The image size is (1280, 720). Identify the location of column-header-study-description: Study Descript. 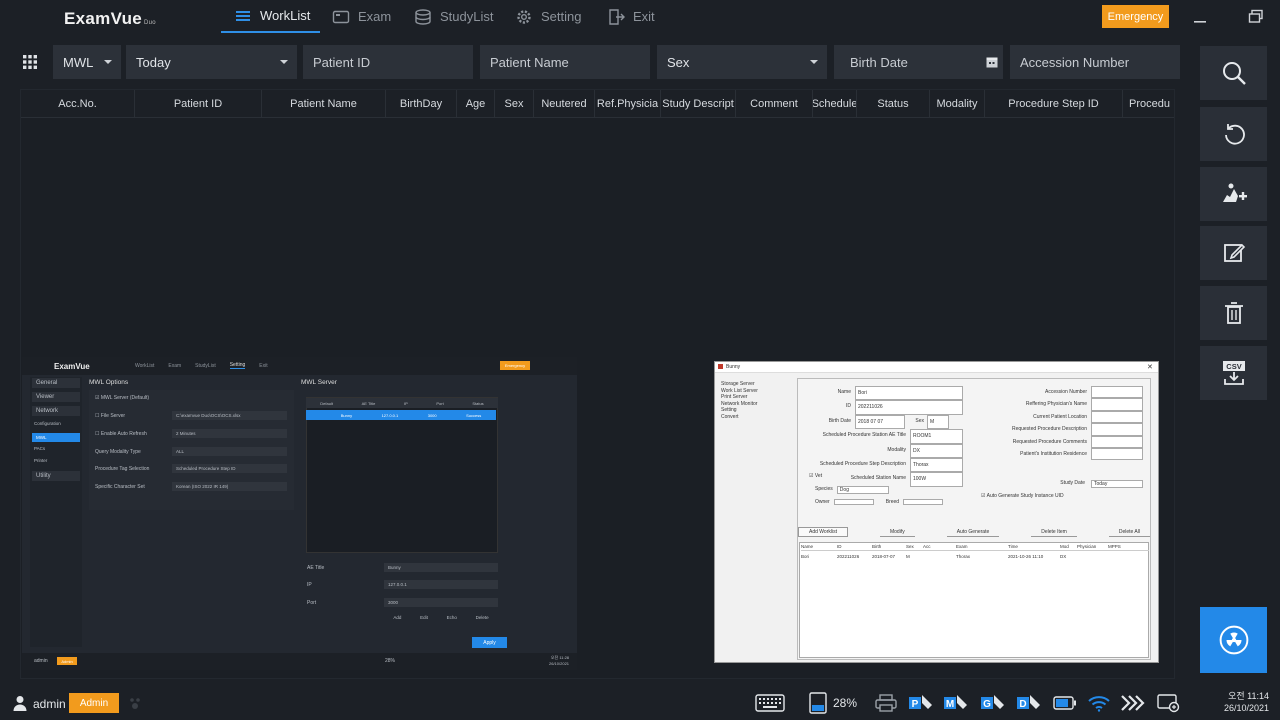
(698, 104).